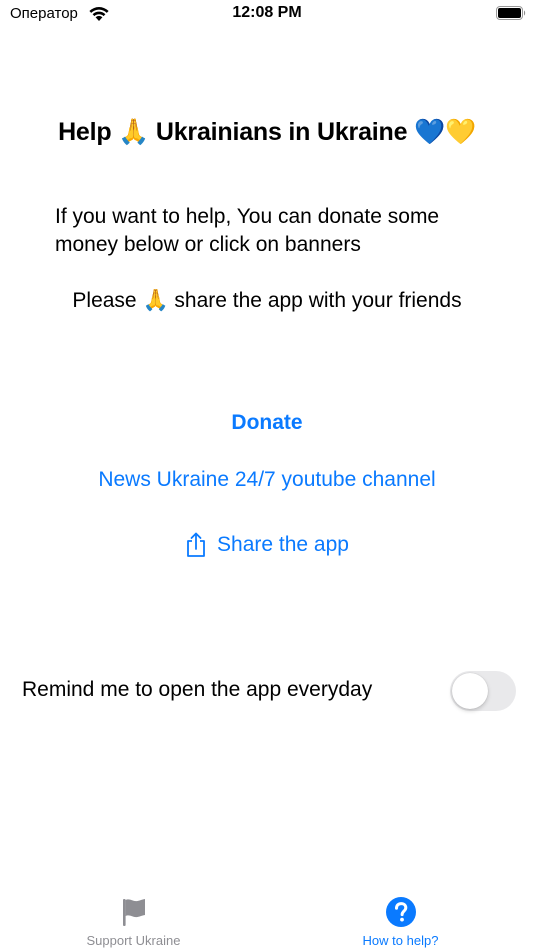 This screenshot has height=950, width=534. What do you see at coordinates (511, 13) in the screenshot?
I see `battery-icon` at bounding box center [511, 13].